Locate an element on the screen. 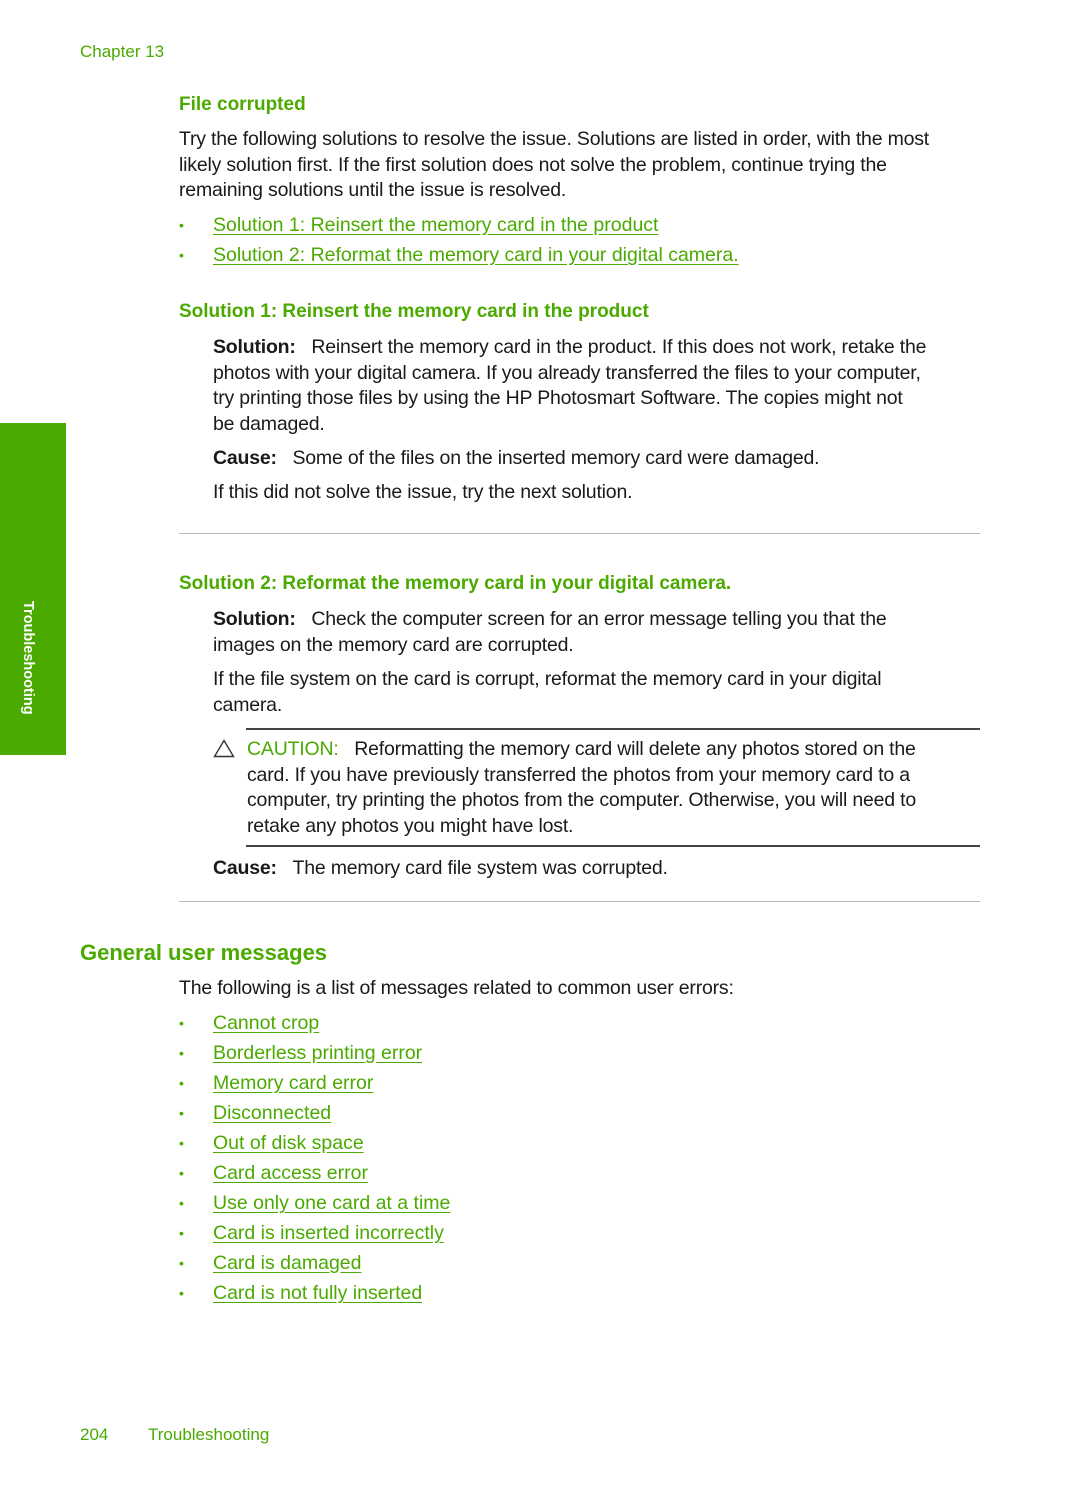 The width and height of the screenshot is (1080, 1495). cannot-crop-link: Cannot crop is located at coordinates (266, 1023).